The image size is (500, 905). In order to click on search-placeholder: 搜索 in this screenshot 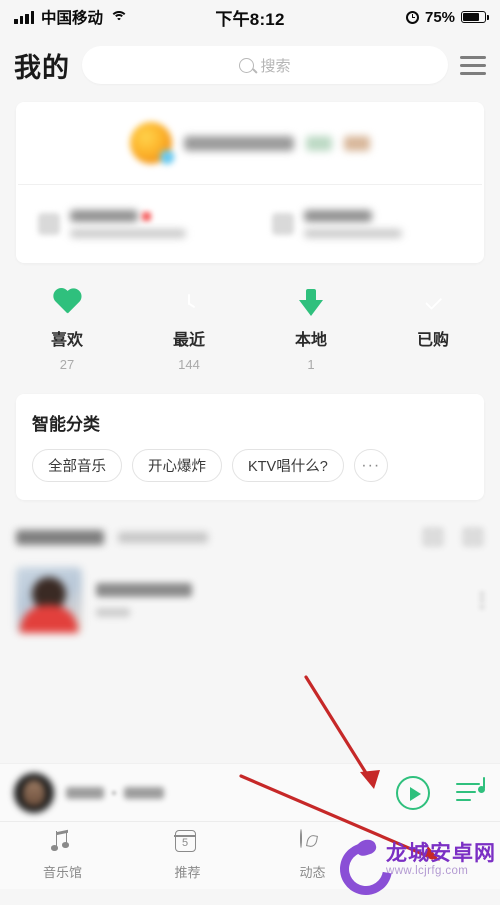, I will do `click(275, 66)`.